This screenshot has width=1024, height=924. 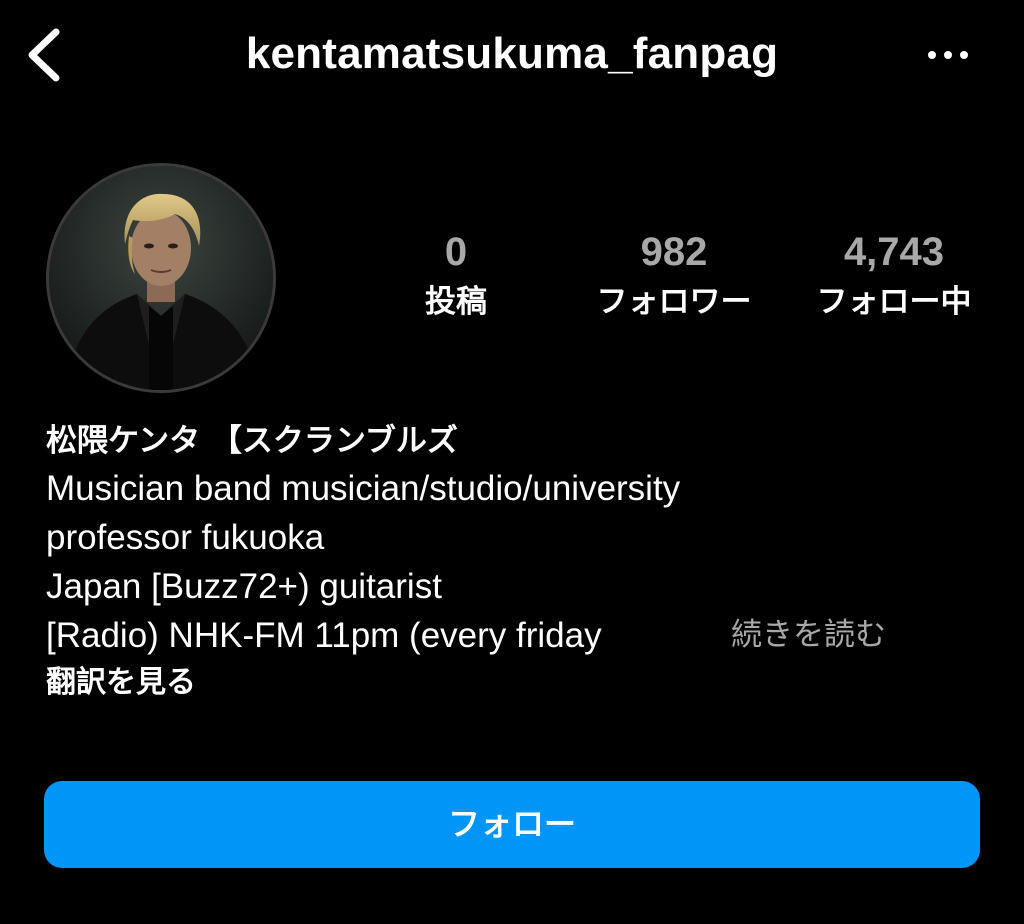 I want to click on profile-photo, so click(x=161, y=278).